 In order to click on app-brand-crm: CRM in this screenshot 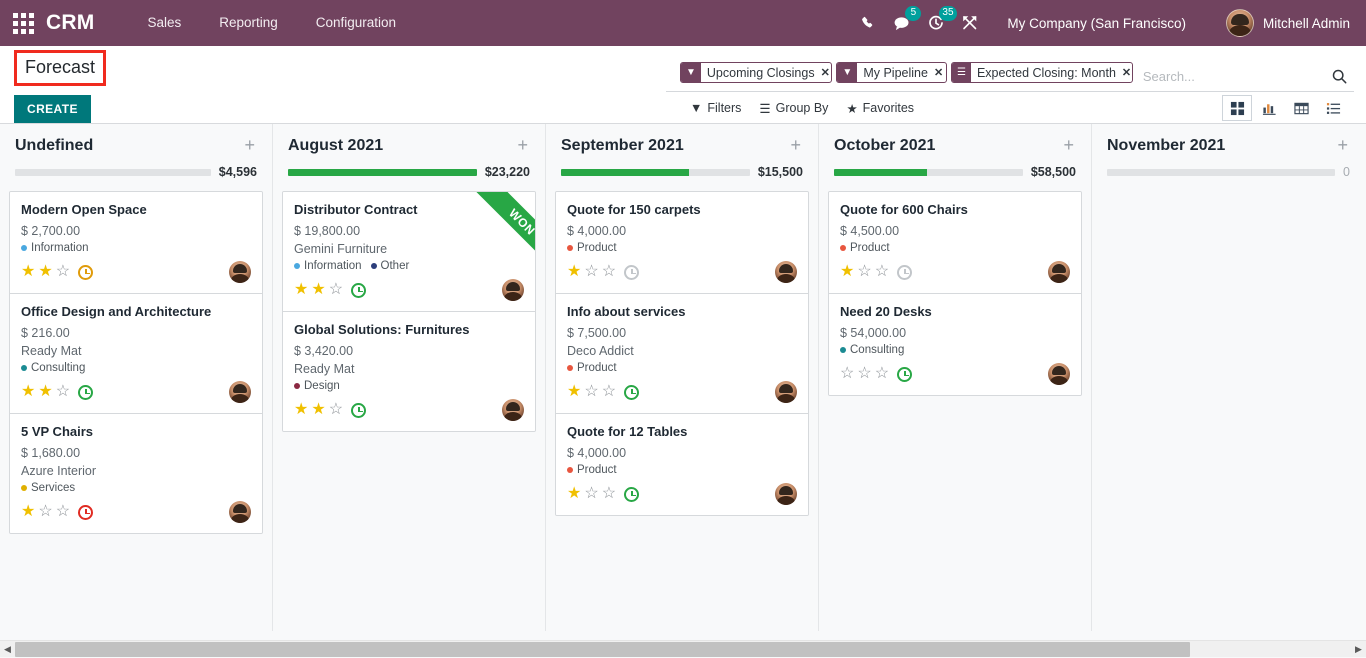, I will do `click(70, 23)`.